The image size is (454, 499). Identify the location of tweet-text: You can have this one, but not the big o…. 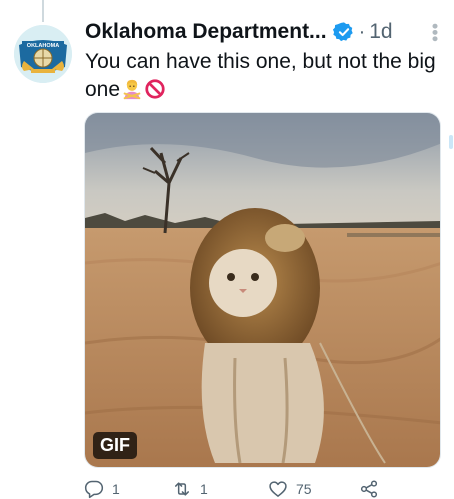
(262, 76).